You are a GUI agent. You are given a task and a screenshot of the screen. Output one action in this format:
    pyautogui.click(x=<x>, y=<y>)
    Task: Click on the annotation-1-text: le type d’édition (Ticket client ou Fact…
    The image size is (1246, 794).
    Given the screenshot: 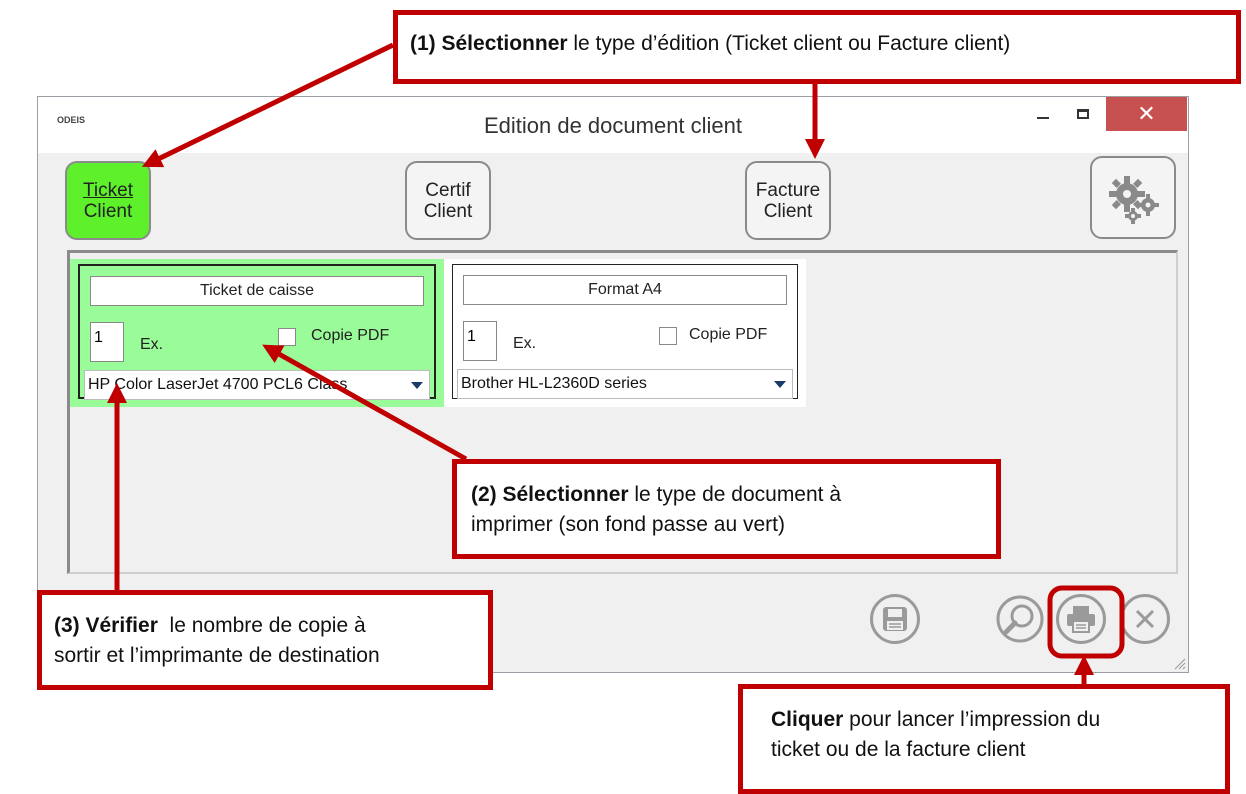 What is the action you would take?
    pyautogui.click(x=789, y=43)
    